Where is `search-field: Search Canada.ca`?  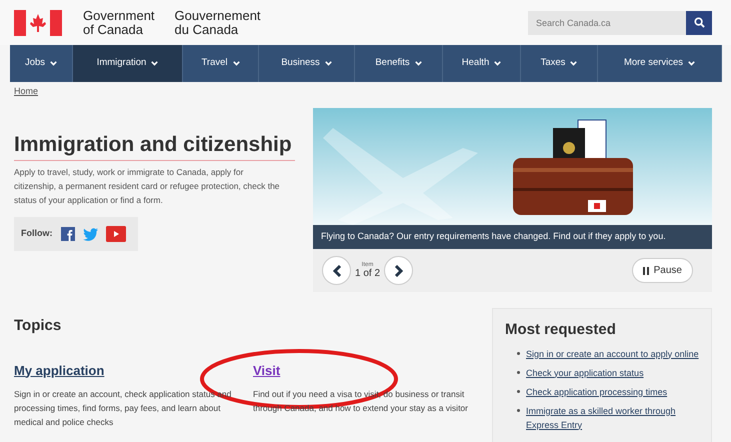 search-field: Search Canada.ca is located at coordinates (607, 22).